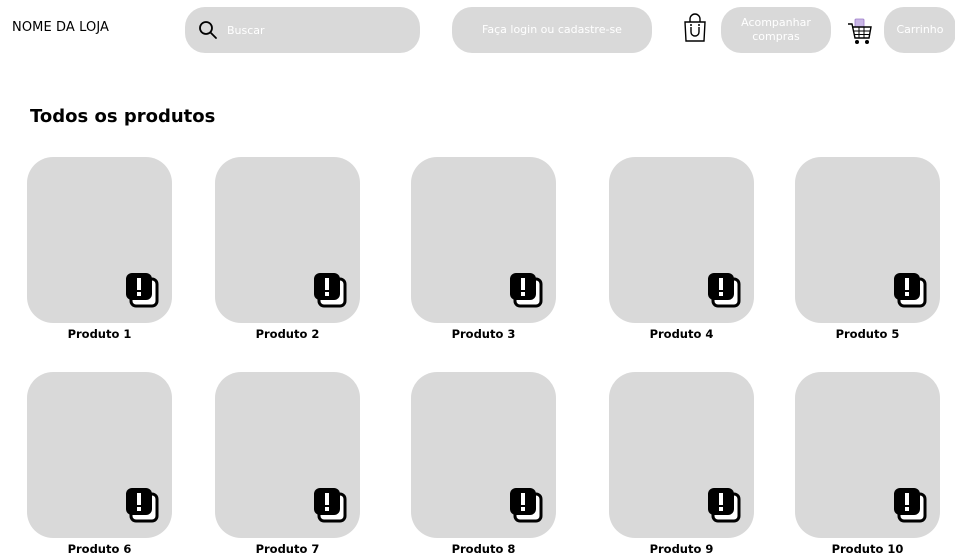 The height and width of the screenshot is (557, 955). Describe the element at coordinates (681, 334) in the screenshot. I see `product-name: Produto 4` at that location.